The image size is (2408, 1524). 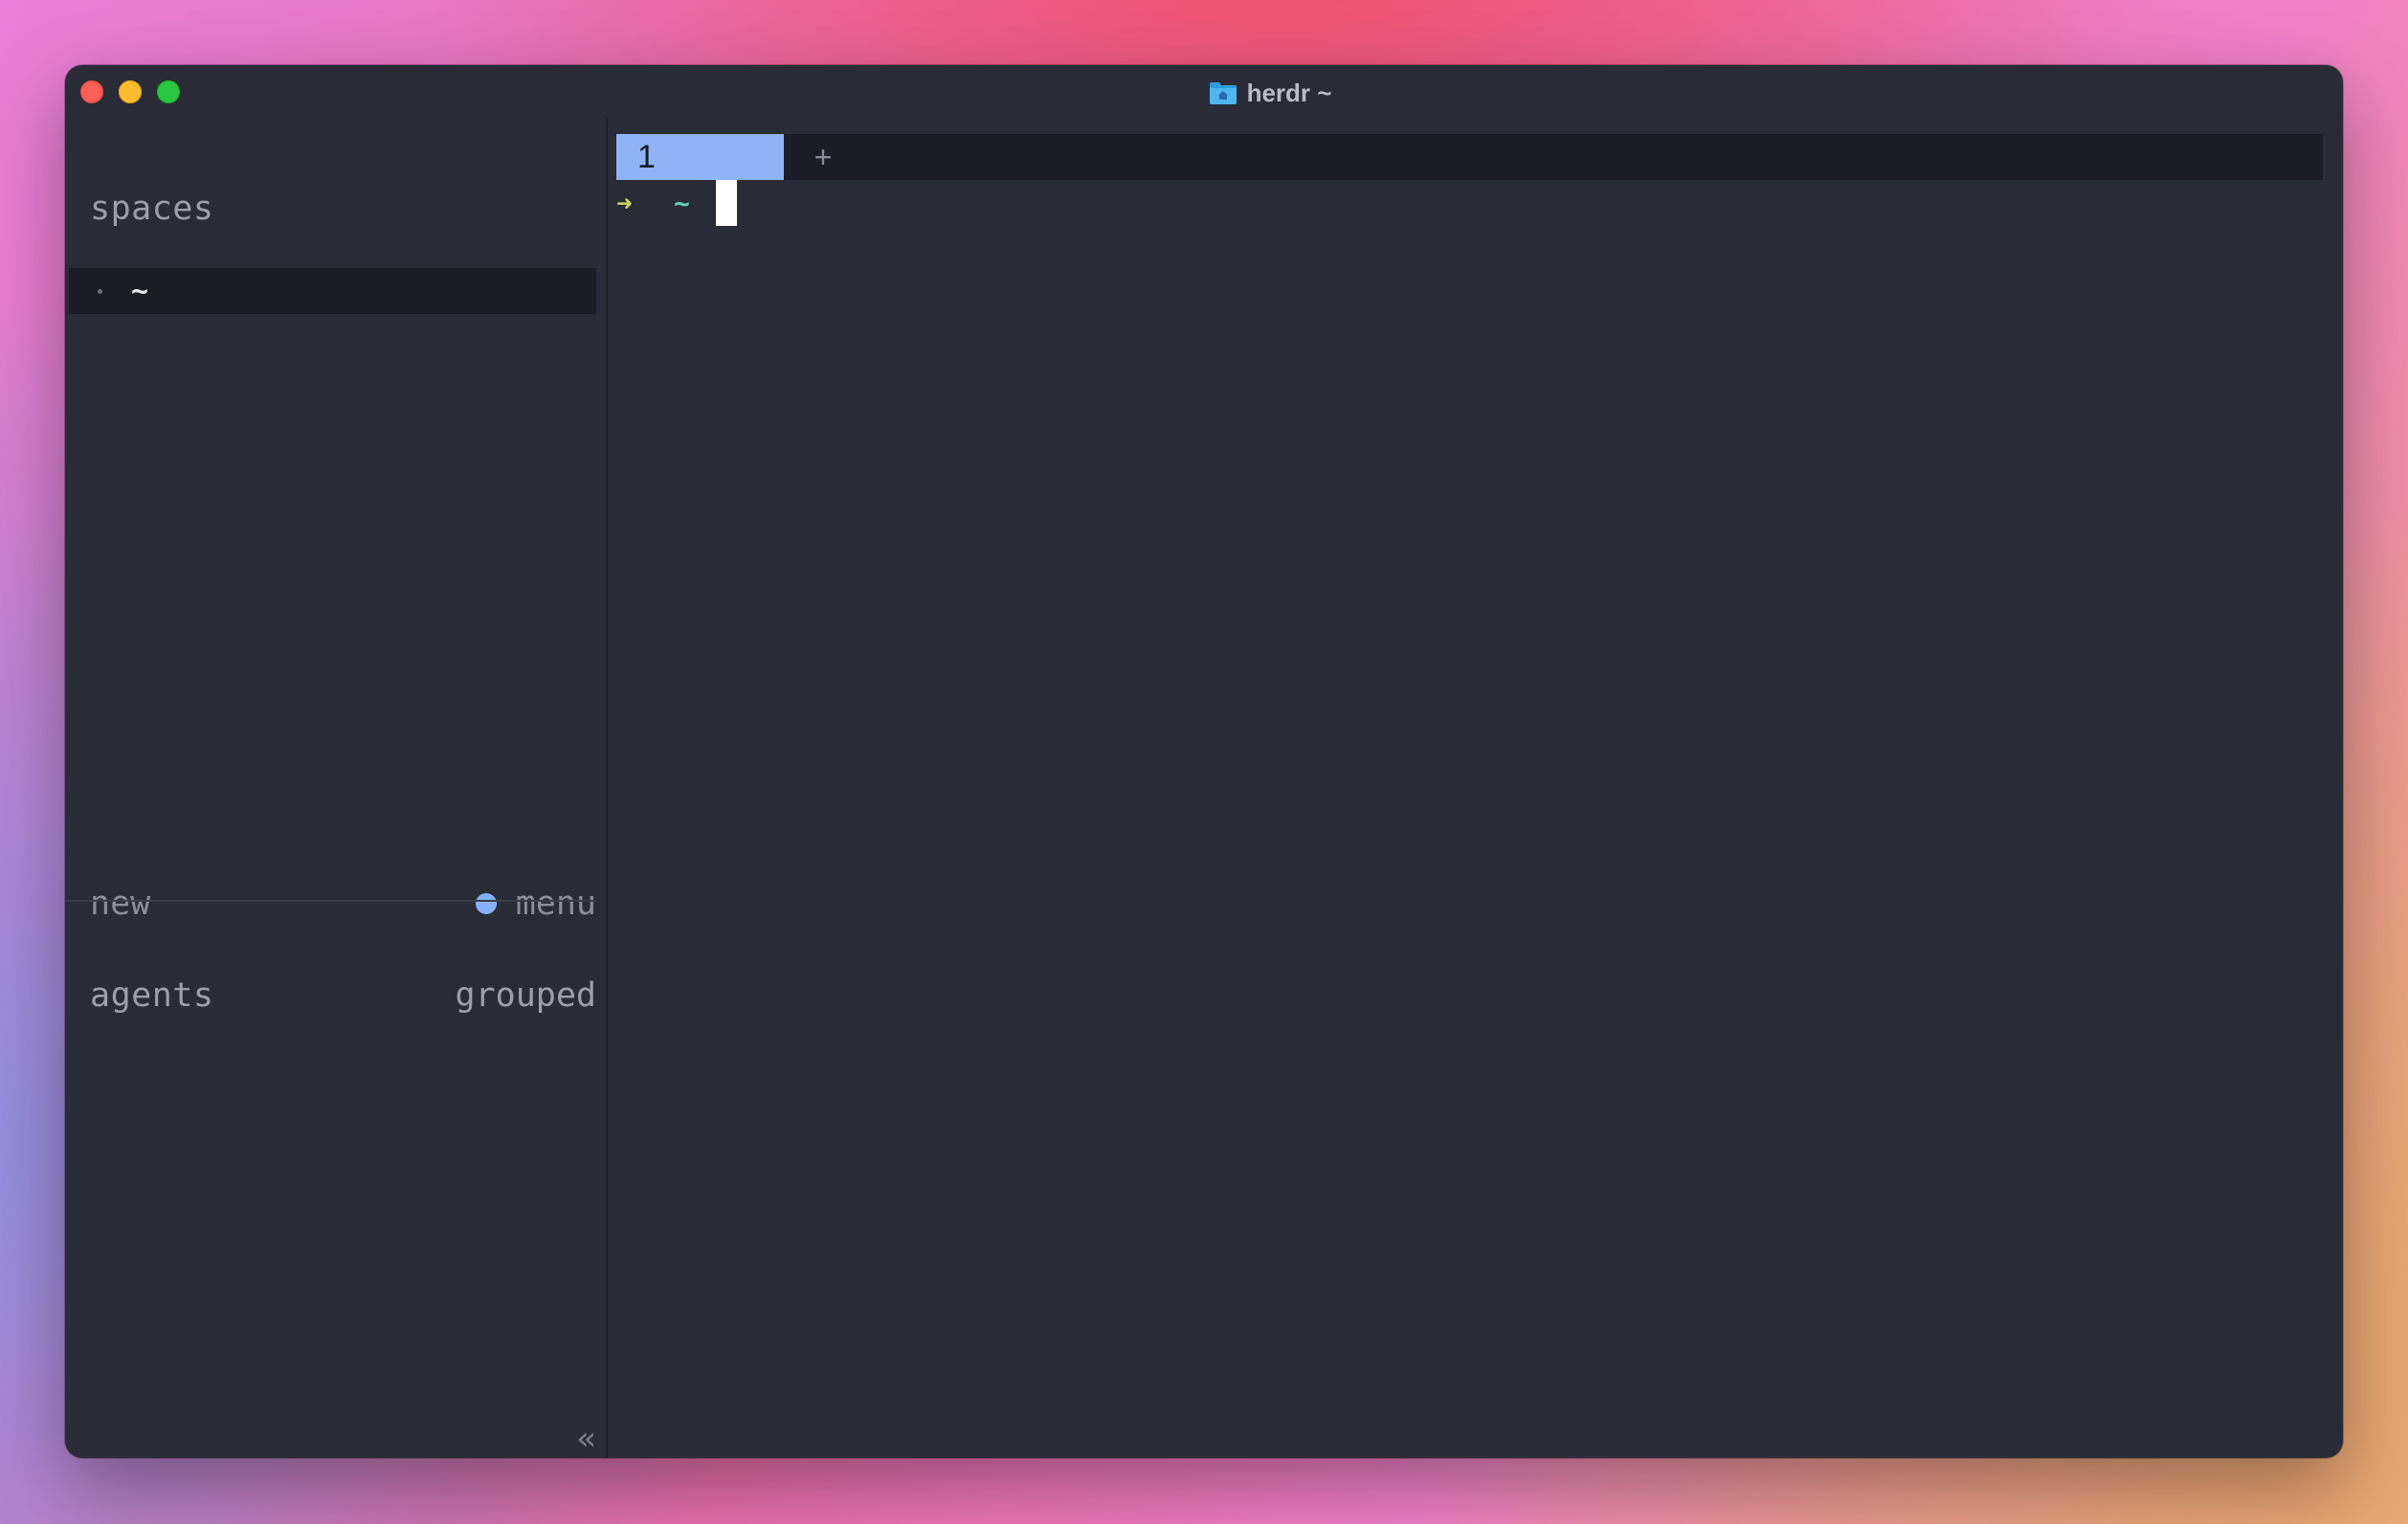 I want to click on space-item: ~, so click(x=332, y=291).